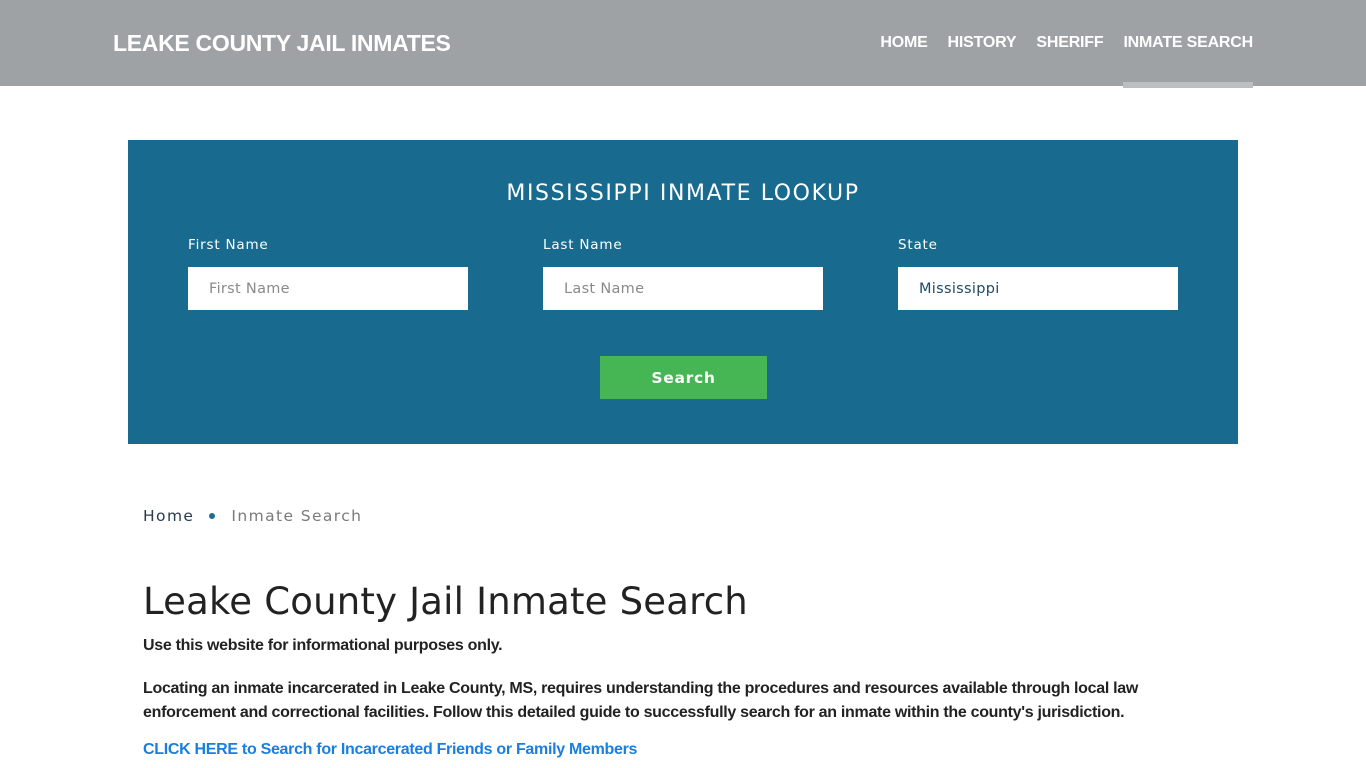 Image resolution: width=1366 pixels, height=768 pixels. Describe the element at coordinates (583, 245) in the screenshot. I see `last-name-label: Last Name` at that location.